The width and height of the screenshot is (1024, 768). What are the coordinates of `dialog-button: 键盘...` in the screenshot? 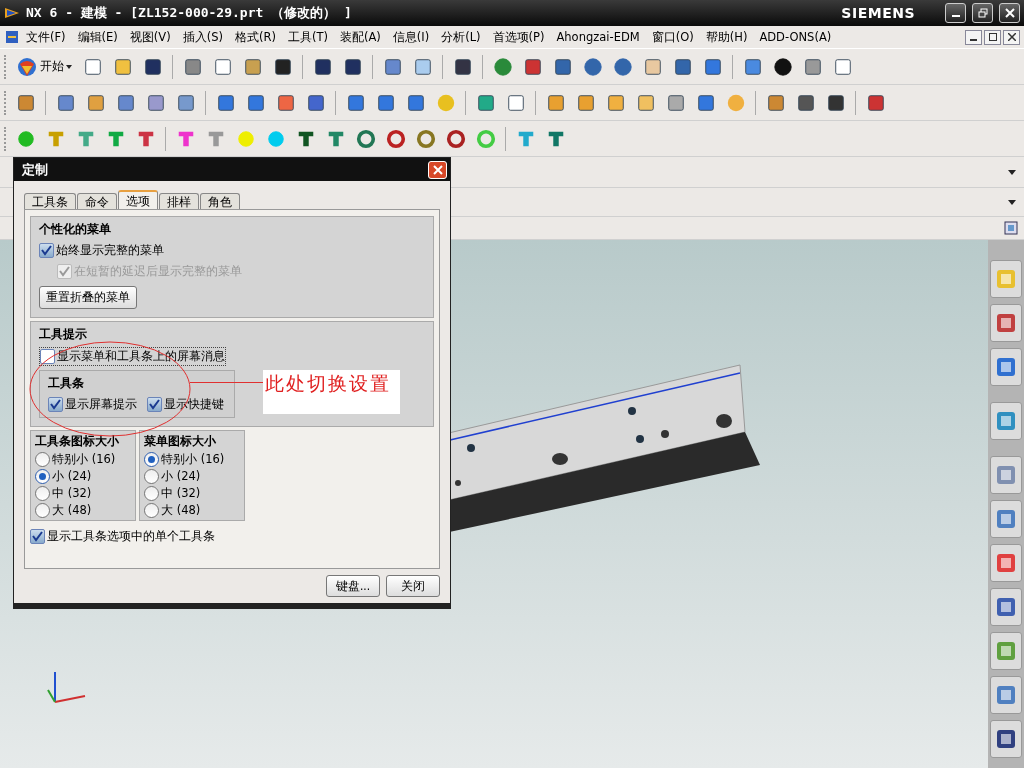 It's located at (353, 586).